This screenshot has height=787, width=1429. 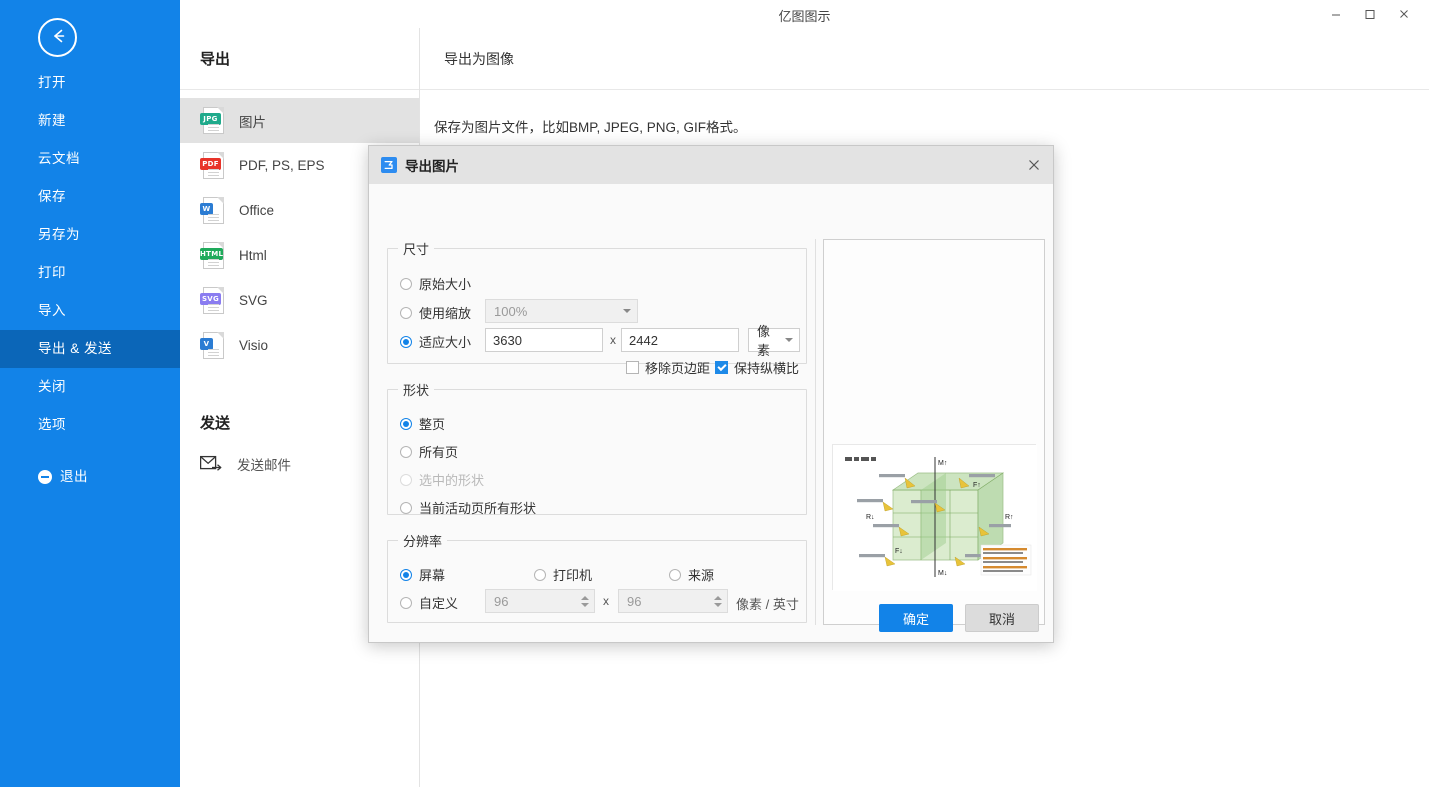 What do you see at coordinates (416, 390) in the screenshot?
I see `shape-group-legend: 形状` at bounding box center [416, 390].